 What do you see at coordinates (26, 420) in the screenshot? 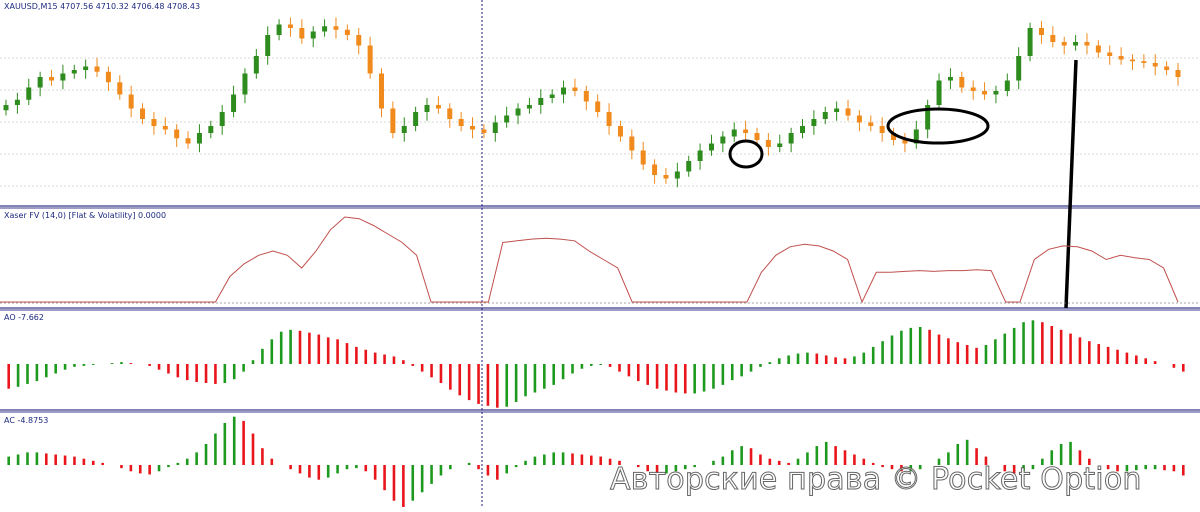
I see `ac-panel-label: AC -4.8753` at bounding box center [26, 420].